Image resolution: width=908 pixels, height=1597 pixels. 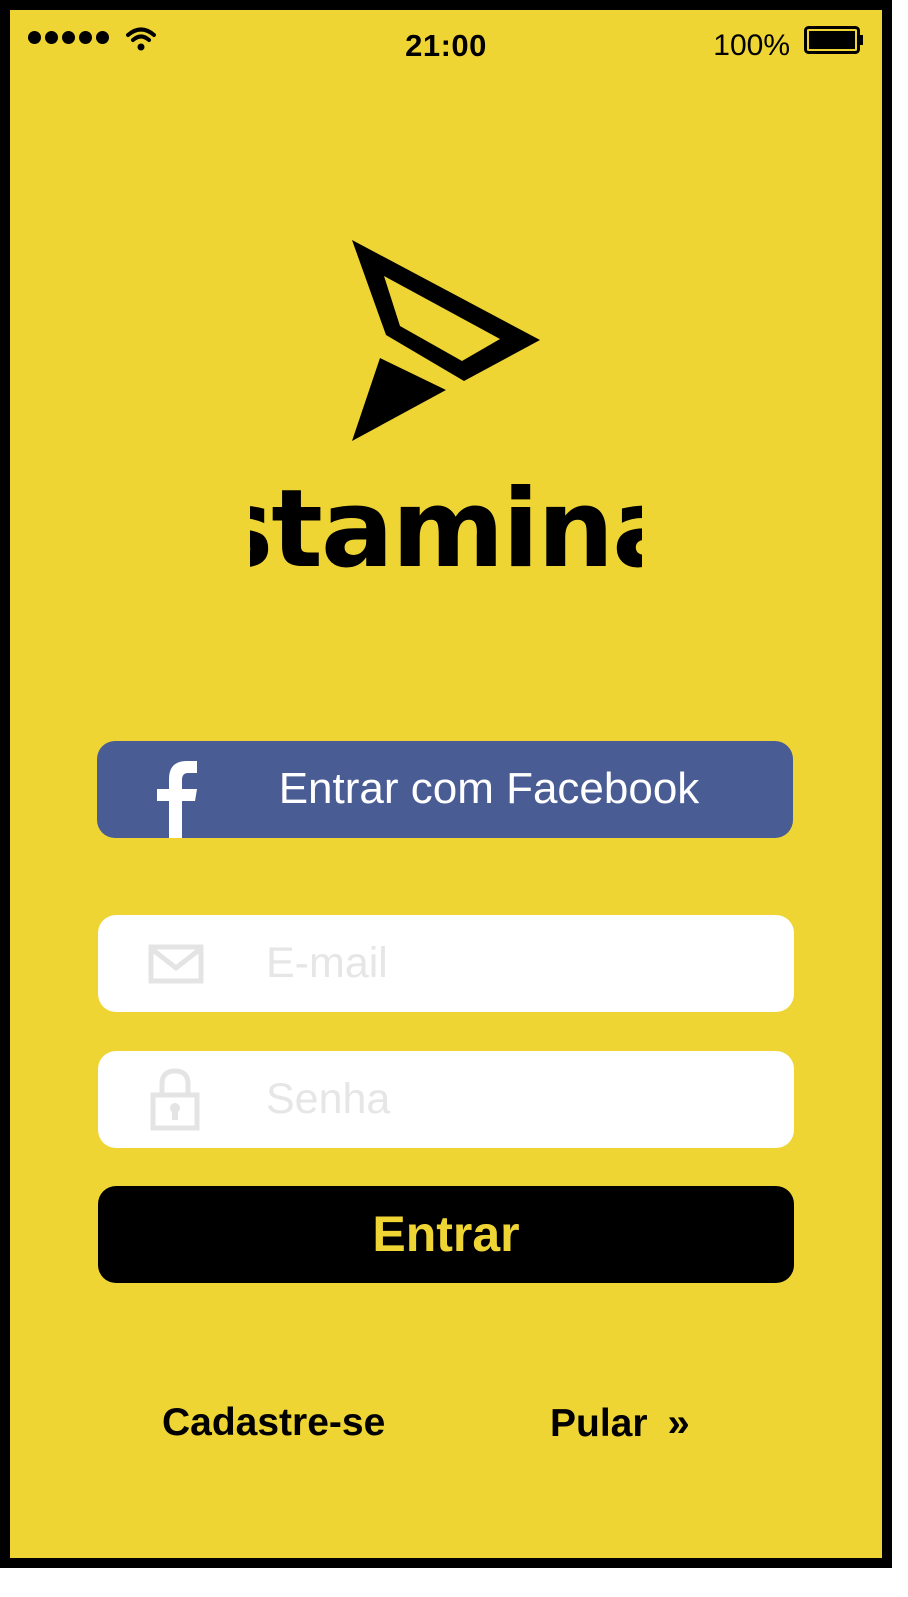 I want to click on password-input, so click(x=516, y=1099).